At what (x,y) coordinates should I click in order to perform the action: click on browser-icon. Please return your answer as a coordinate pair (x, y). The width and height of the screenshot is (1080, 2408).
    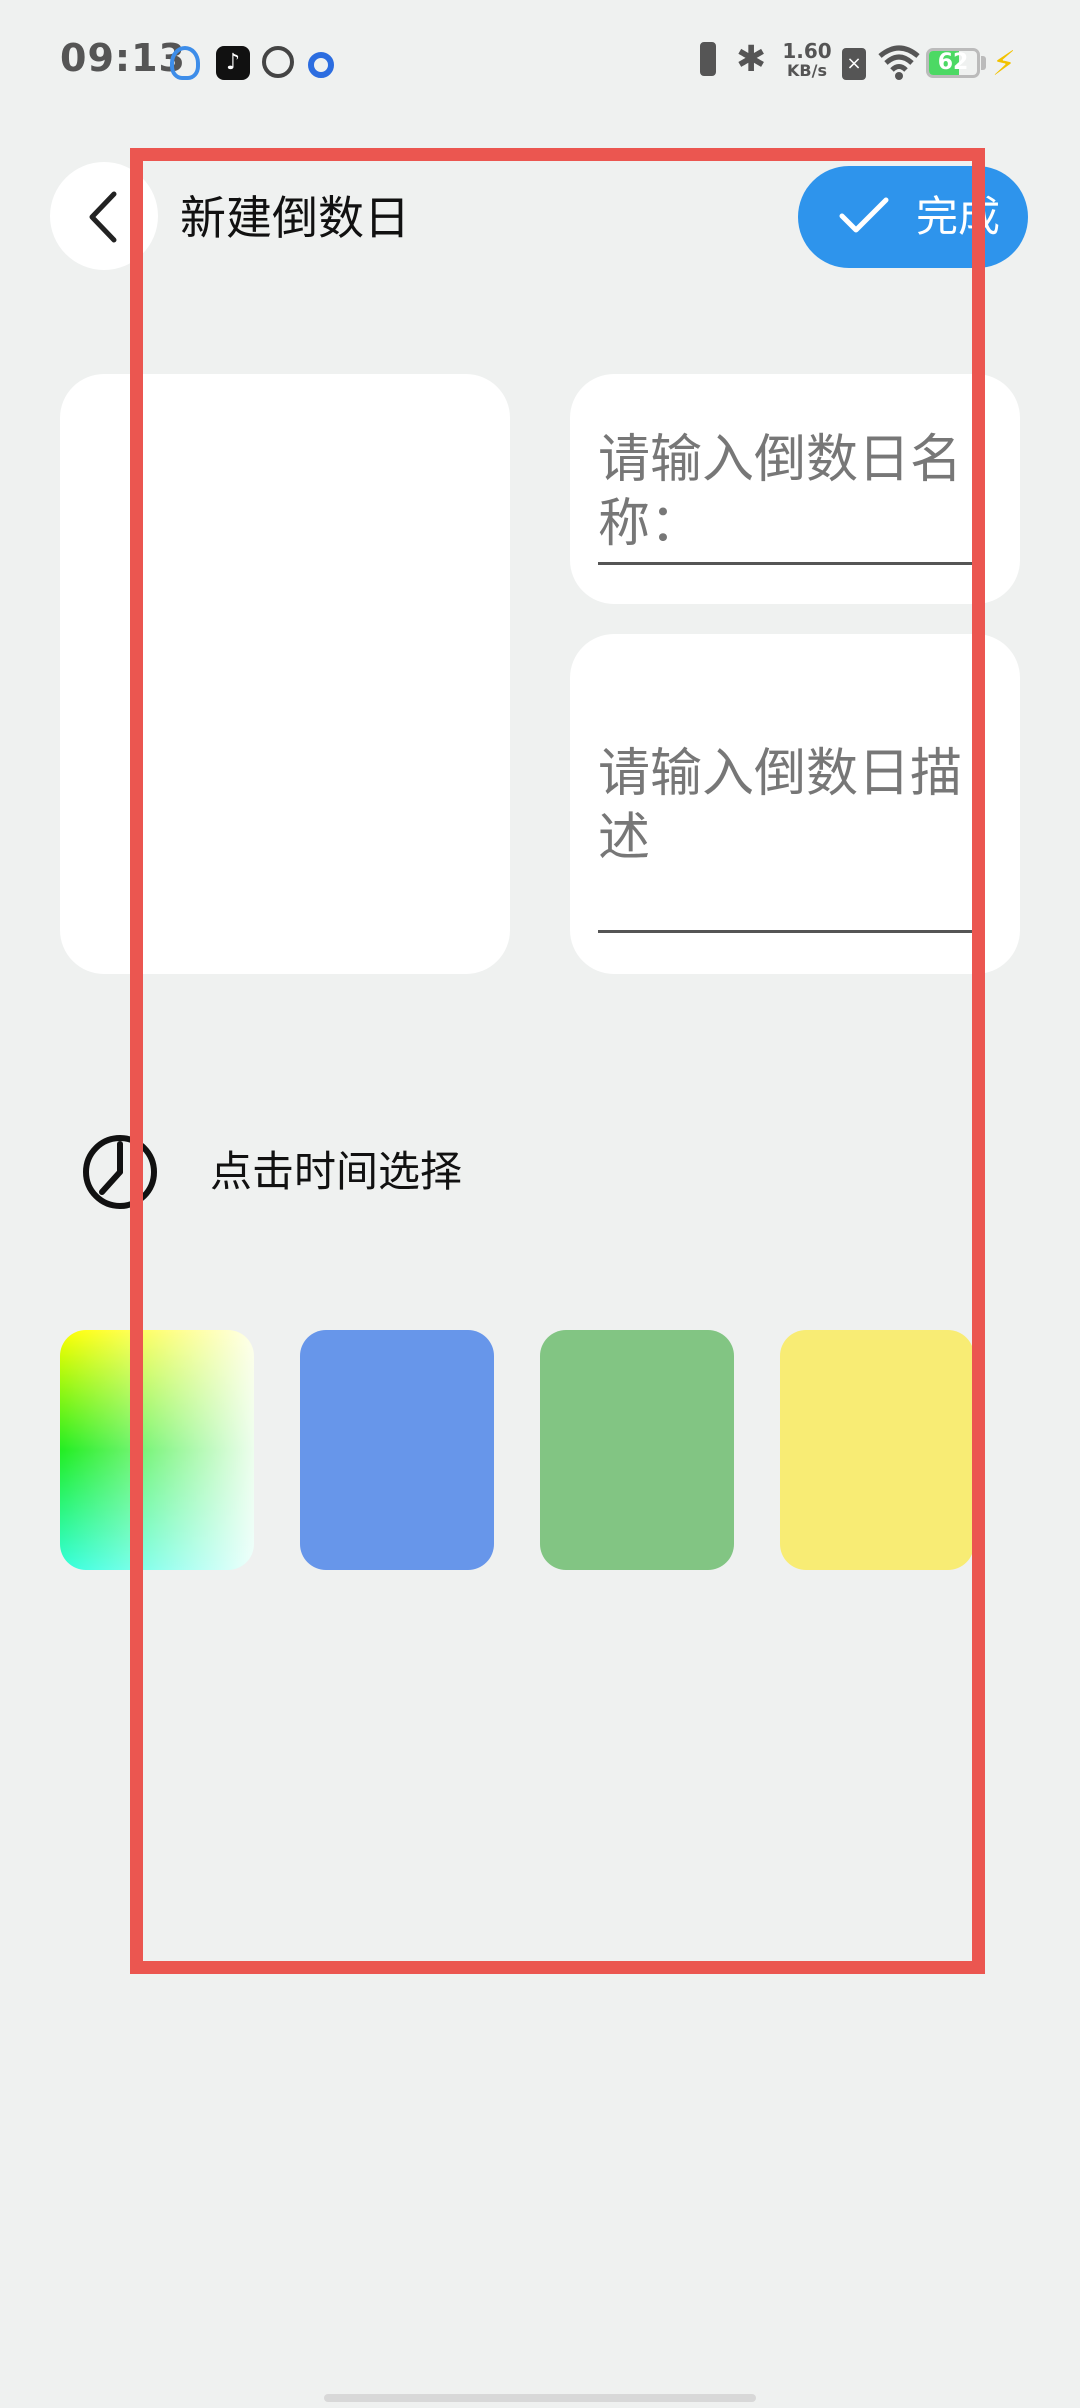
    Looking at the image, I should click on (278, 62).